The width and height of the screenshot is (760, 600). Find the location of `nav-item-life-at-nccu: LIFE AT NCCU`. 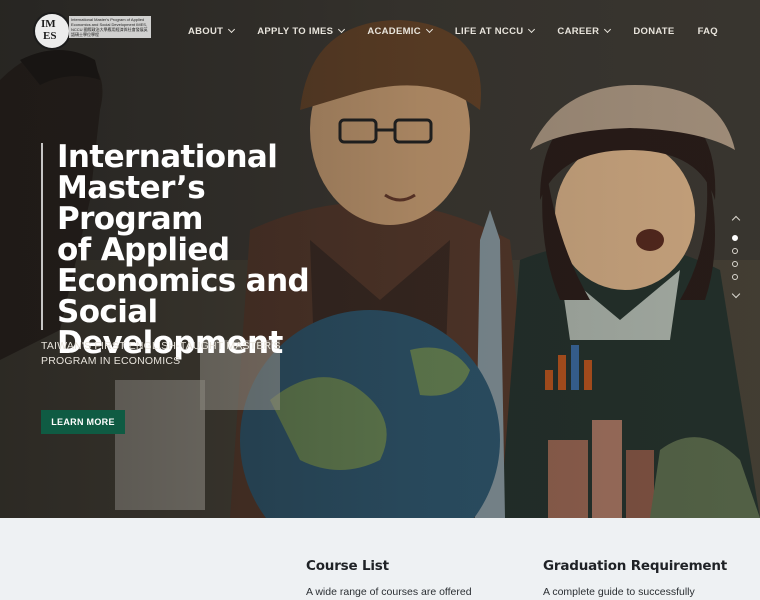

nav-item-life-at-nccu: LIFE AT NCCU is located at coordinates (495, 31).